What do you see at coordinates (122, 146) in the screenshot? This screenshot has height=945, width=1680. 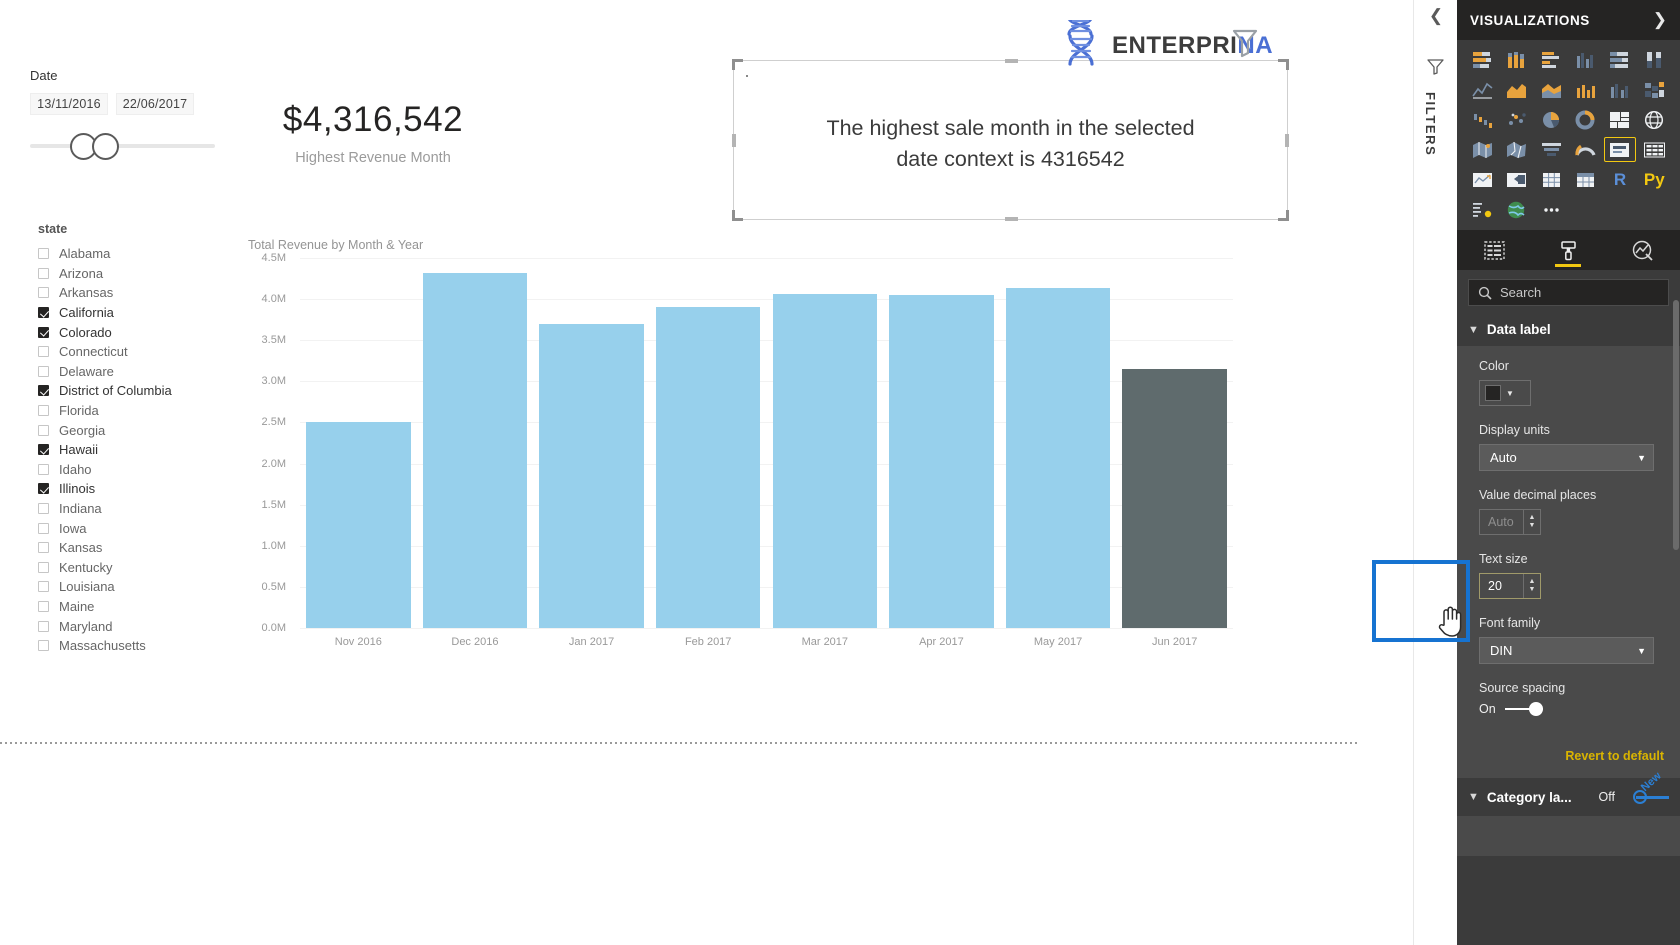 I see `date-range-slider` at bounding box center [122, 146].